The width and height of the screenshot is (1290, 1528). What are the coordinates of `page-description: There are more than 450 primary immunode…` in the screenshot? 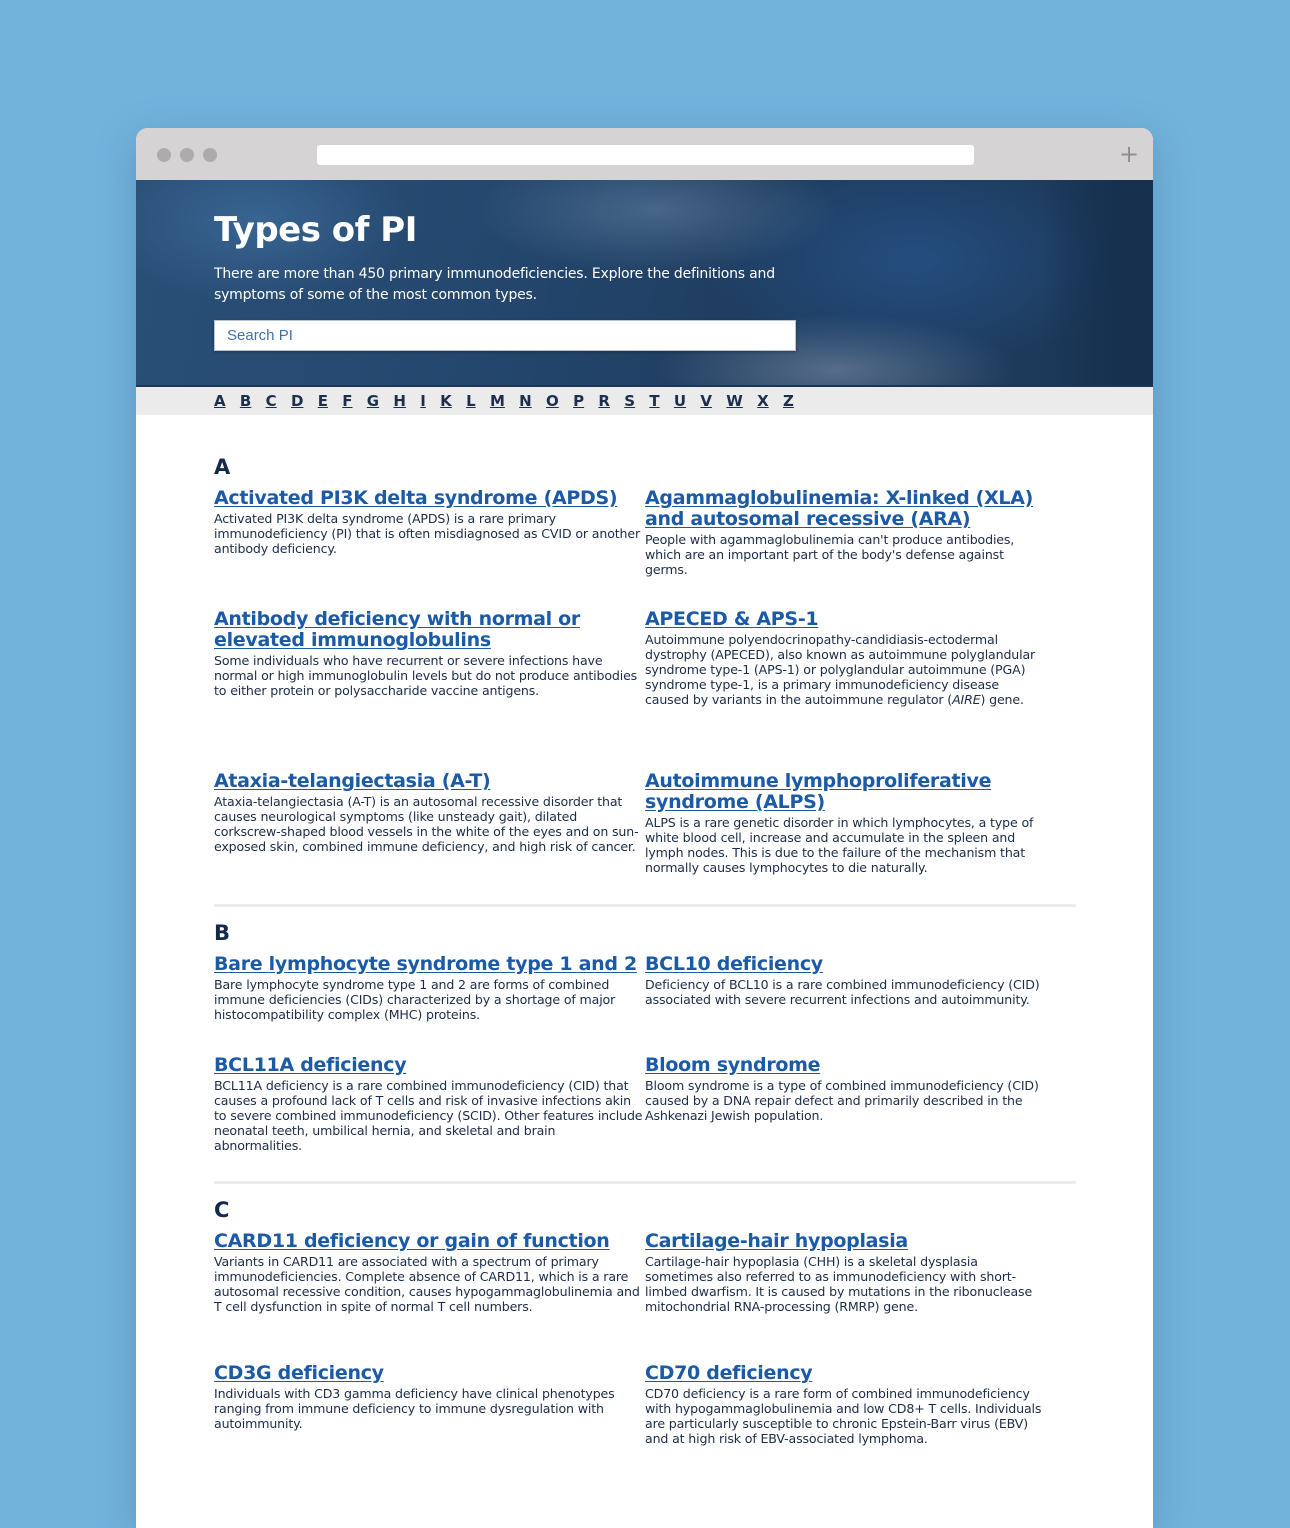 It's located at (494, 284).